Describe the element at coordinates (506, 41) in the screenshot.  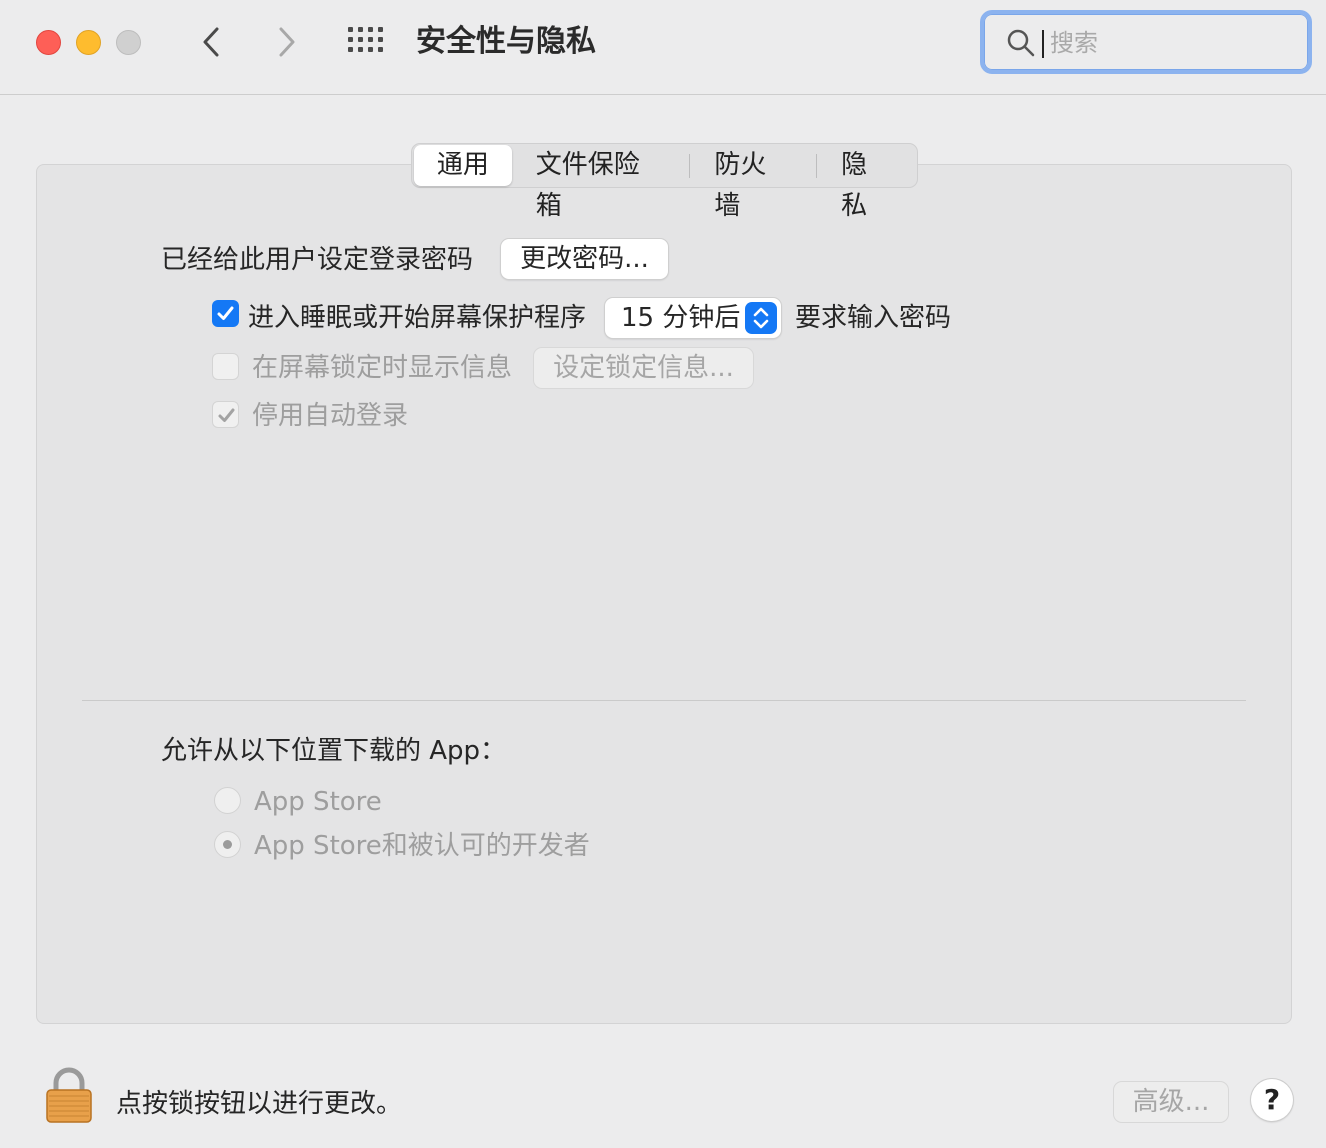
I see `window-title: 安全性与隐私` at that location.